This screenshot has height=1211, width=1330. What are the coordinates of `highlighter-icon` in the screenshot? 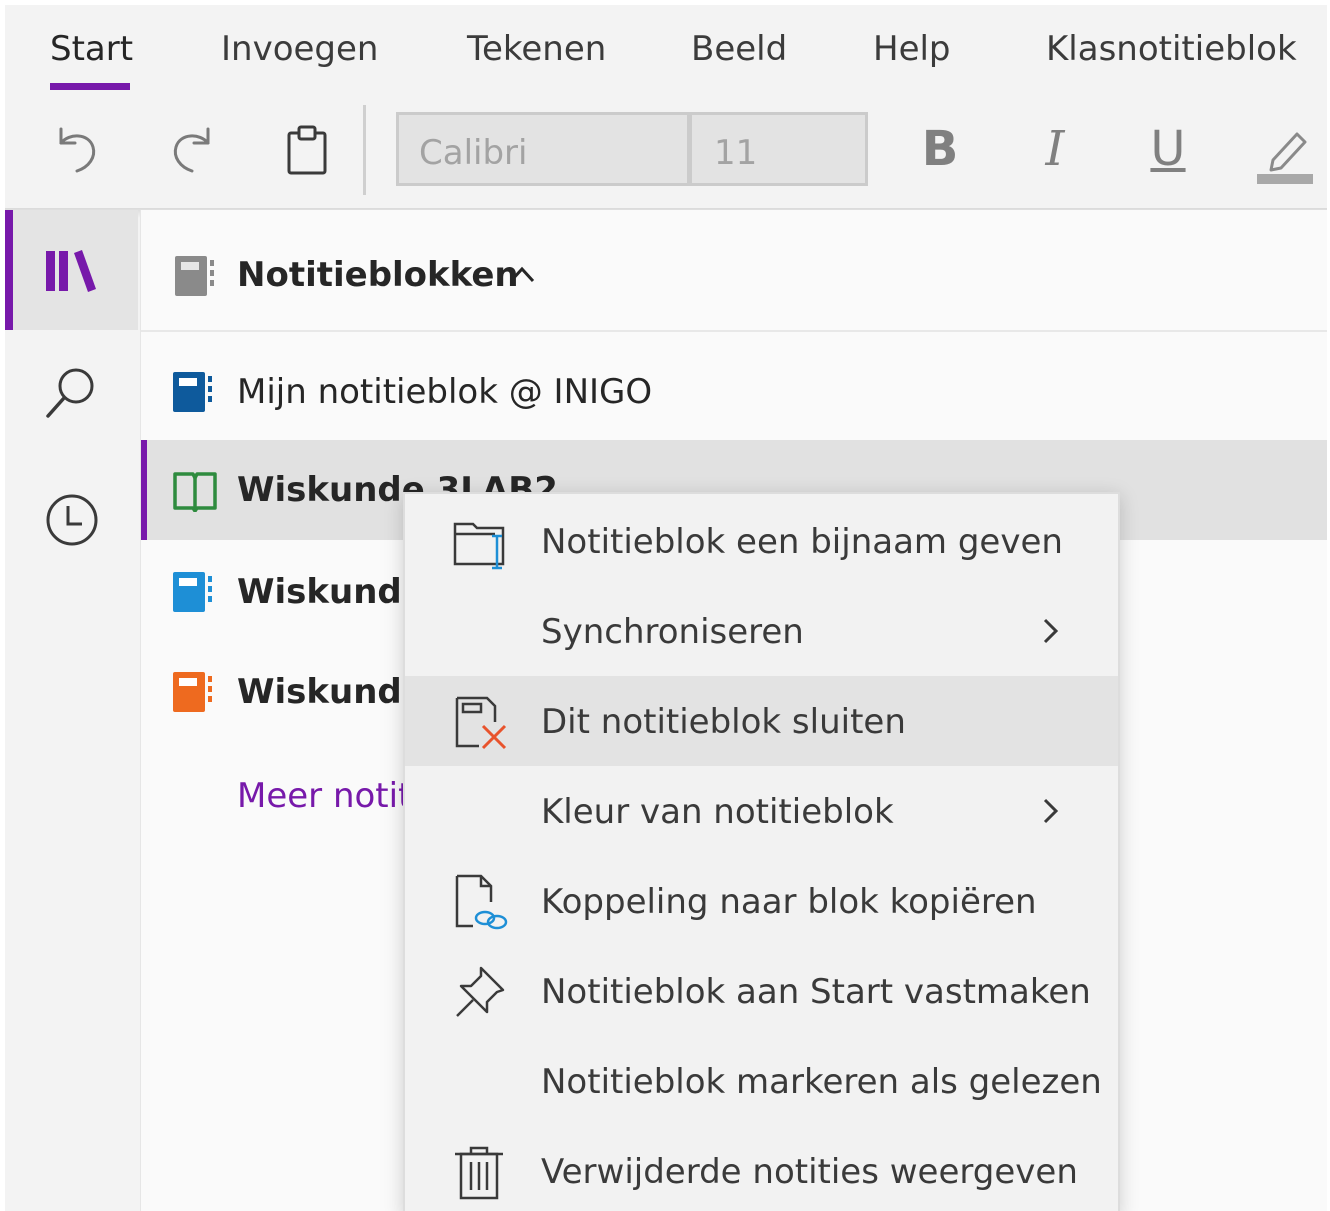 It's located at (1285, 158).